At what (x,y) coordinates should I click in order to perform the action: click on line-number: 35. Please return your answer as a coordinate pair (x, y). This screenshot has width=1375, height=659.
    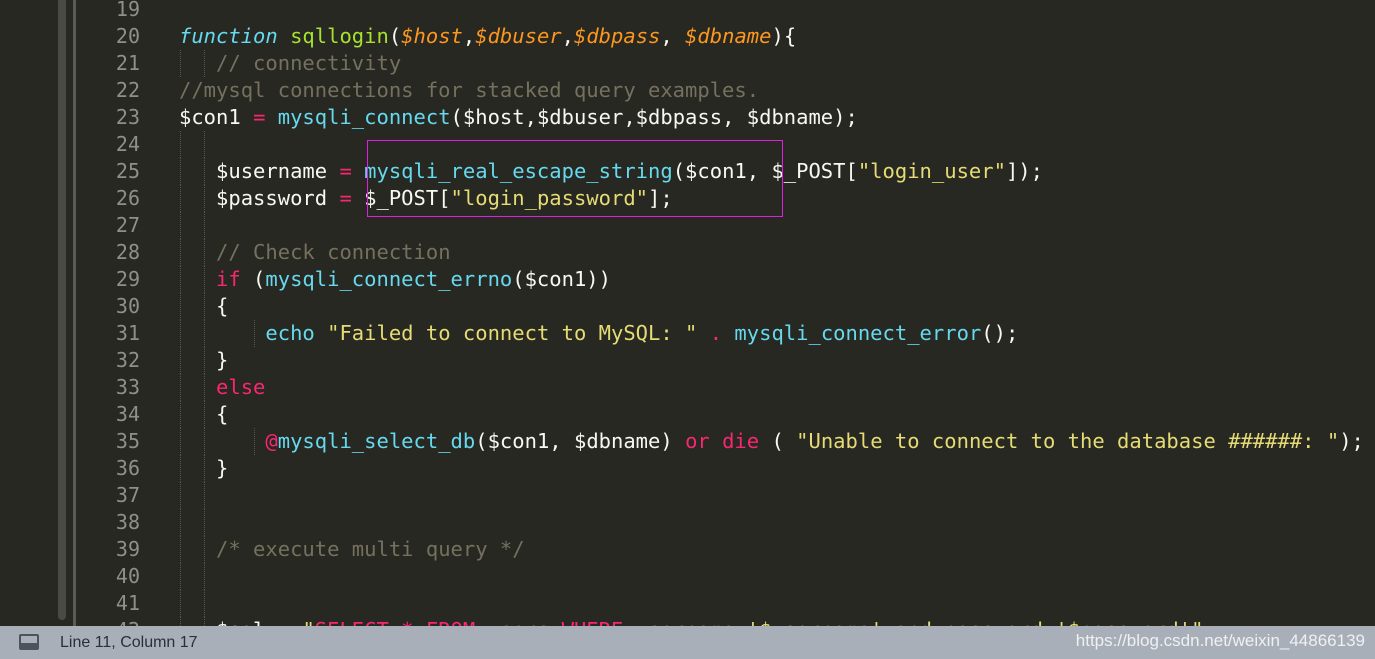
    Looking at the image, I should click on (127, 441).